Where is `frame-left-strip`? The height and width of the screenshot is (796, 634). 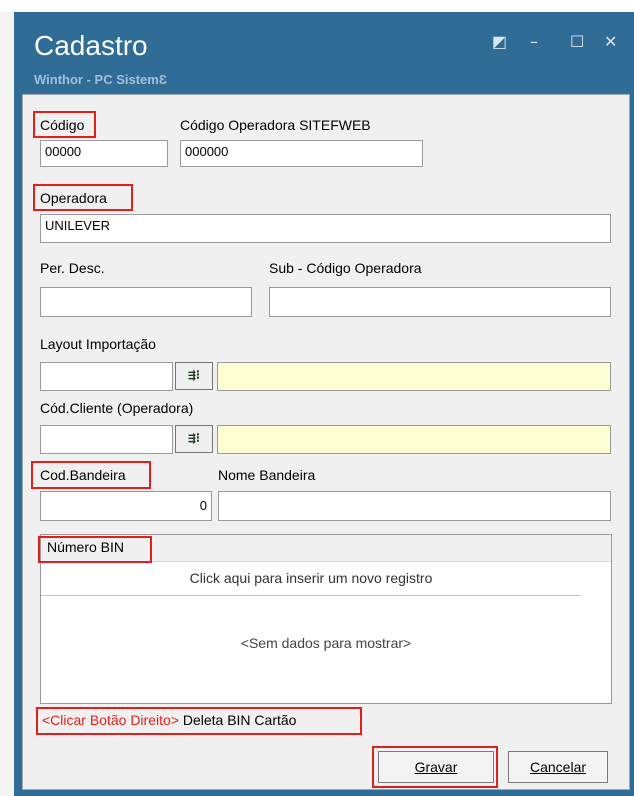 frame-left-strip is located at coordinates (7, 404).